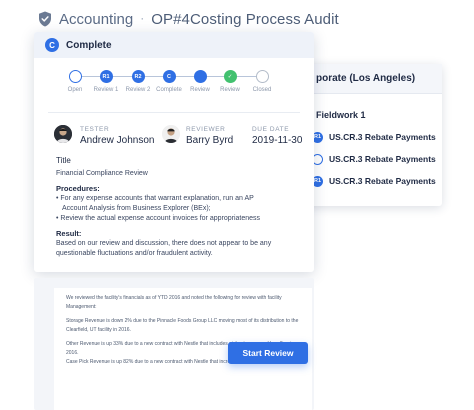 Image resolution: width=474 pixels, height=410 pixels. Describe the element at coordinates (89, 45) in the screenshot. I see `status-title: Complete` at that location.